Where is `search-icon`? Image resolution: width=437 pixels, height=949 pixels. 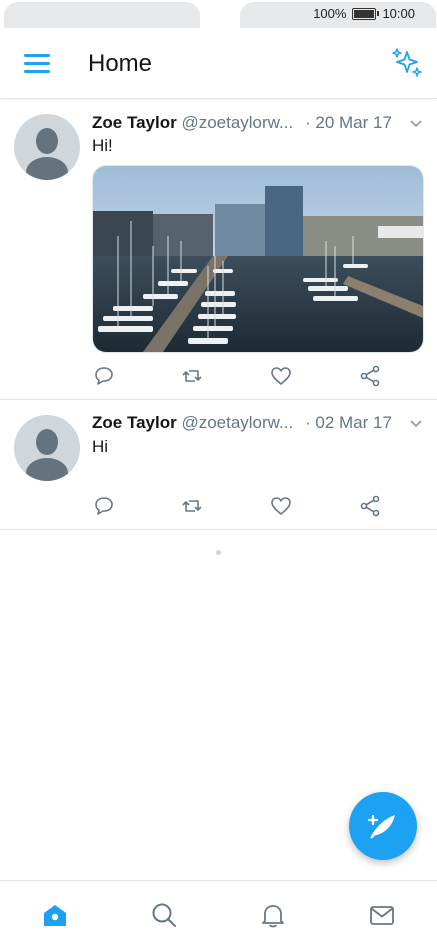 search-icon is located at coordinates (164, 915).